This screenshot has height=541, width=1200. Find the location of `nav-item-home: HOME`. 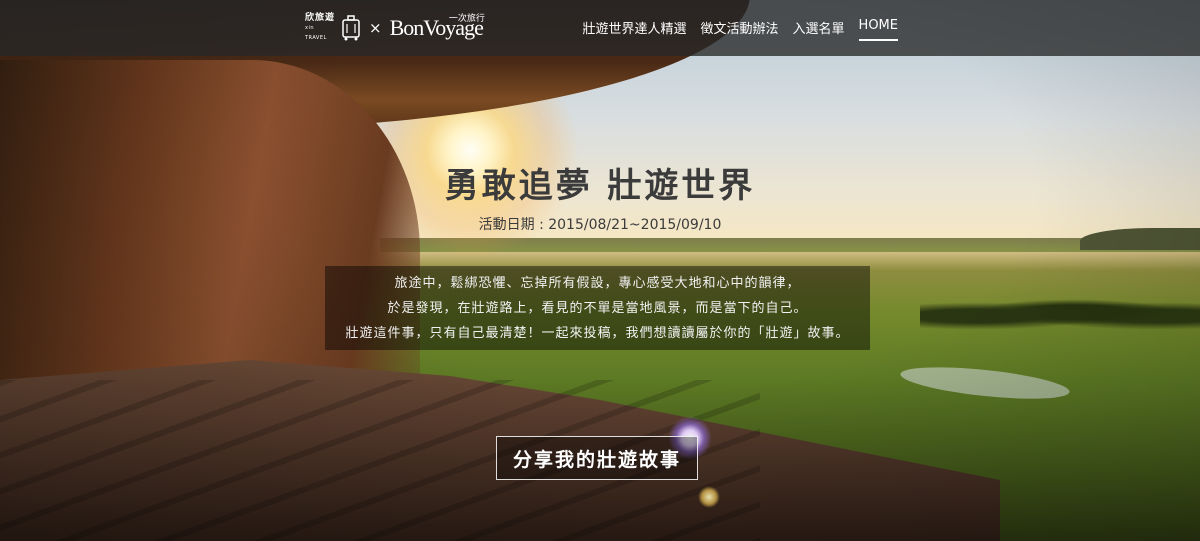

nav-item-home: HOME is located at coordinates (878, 29).